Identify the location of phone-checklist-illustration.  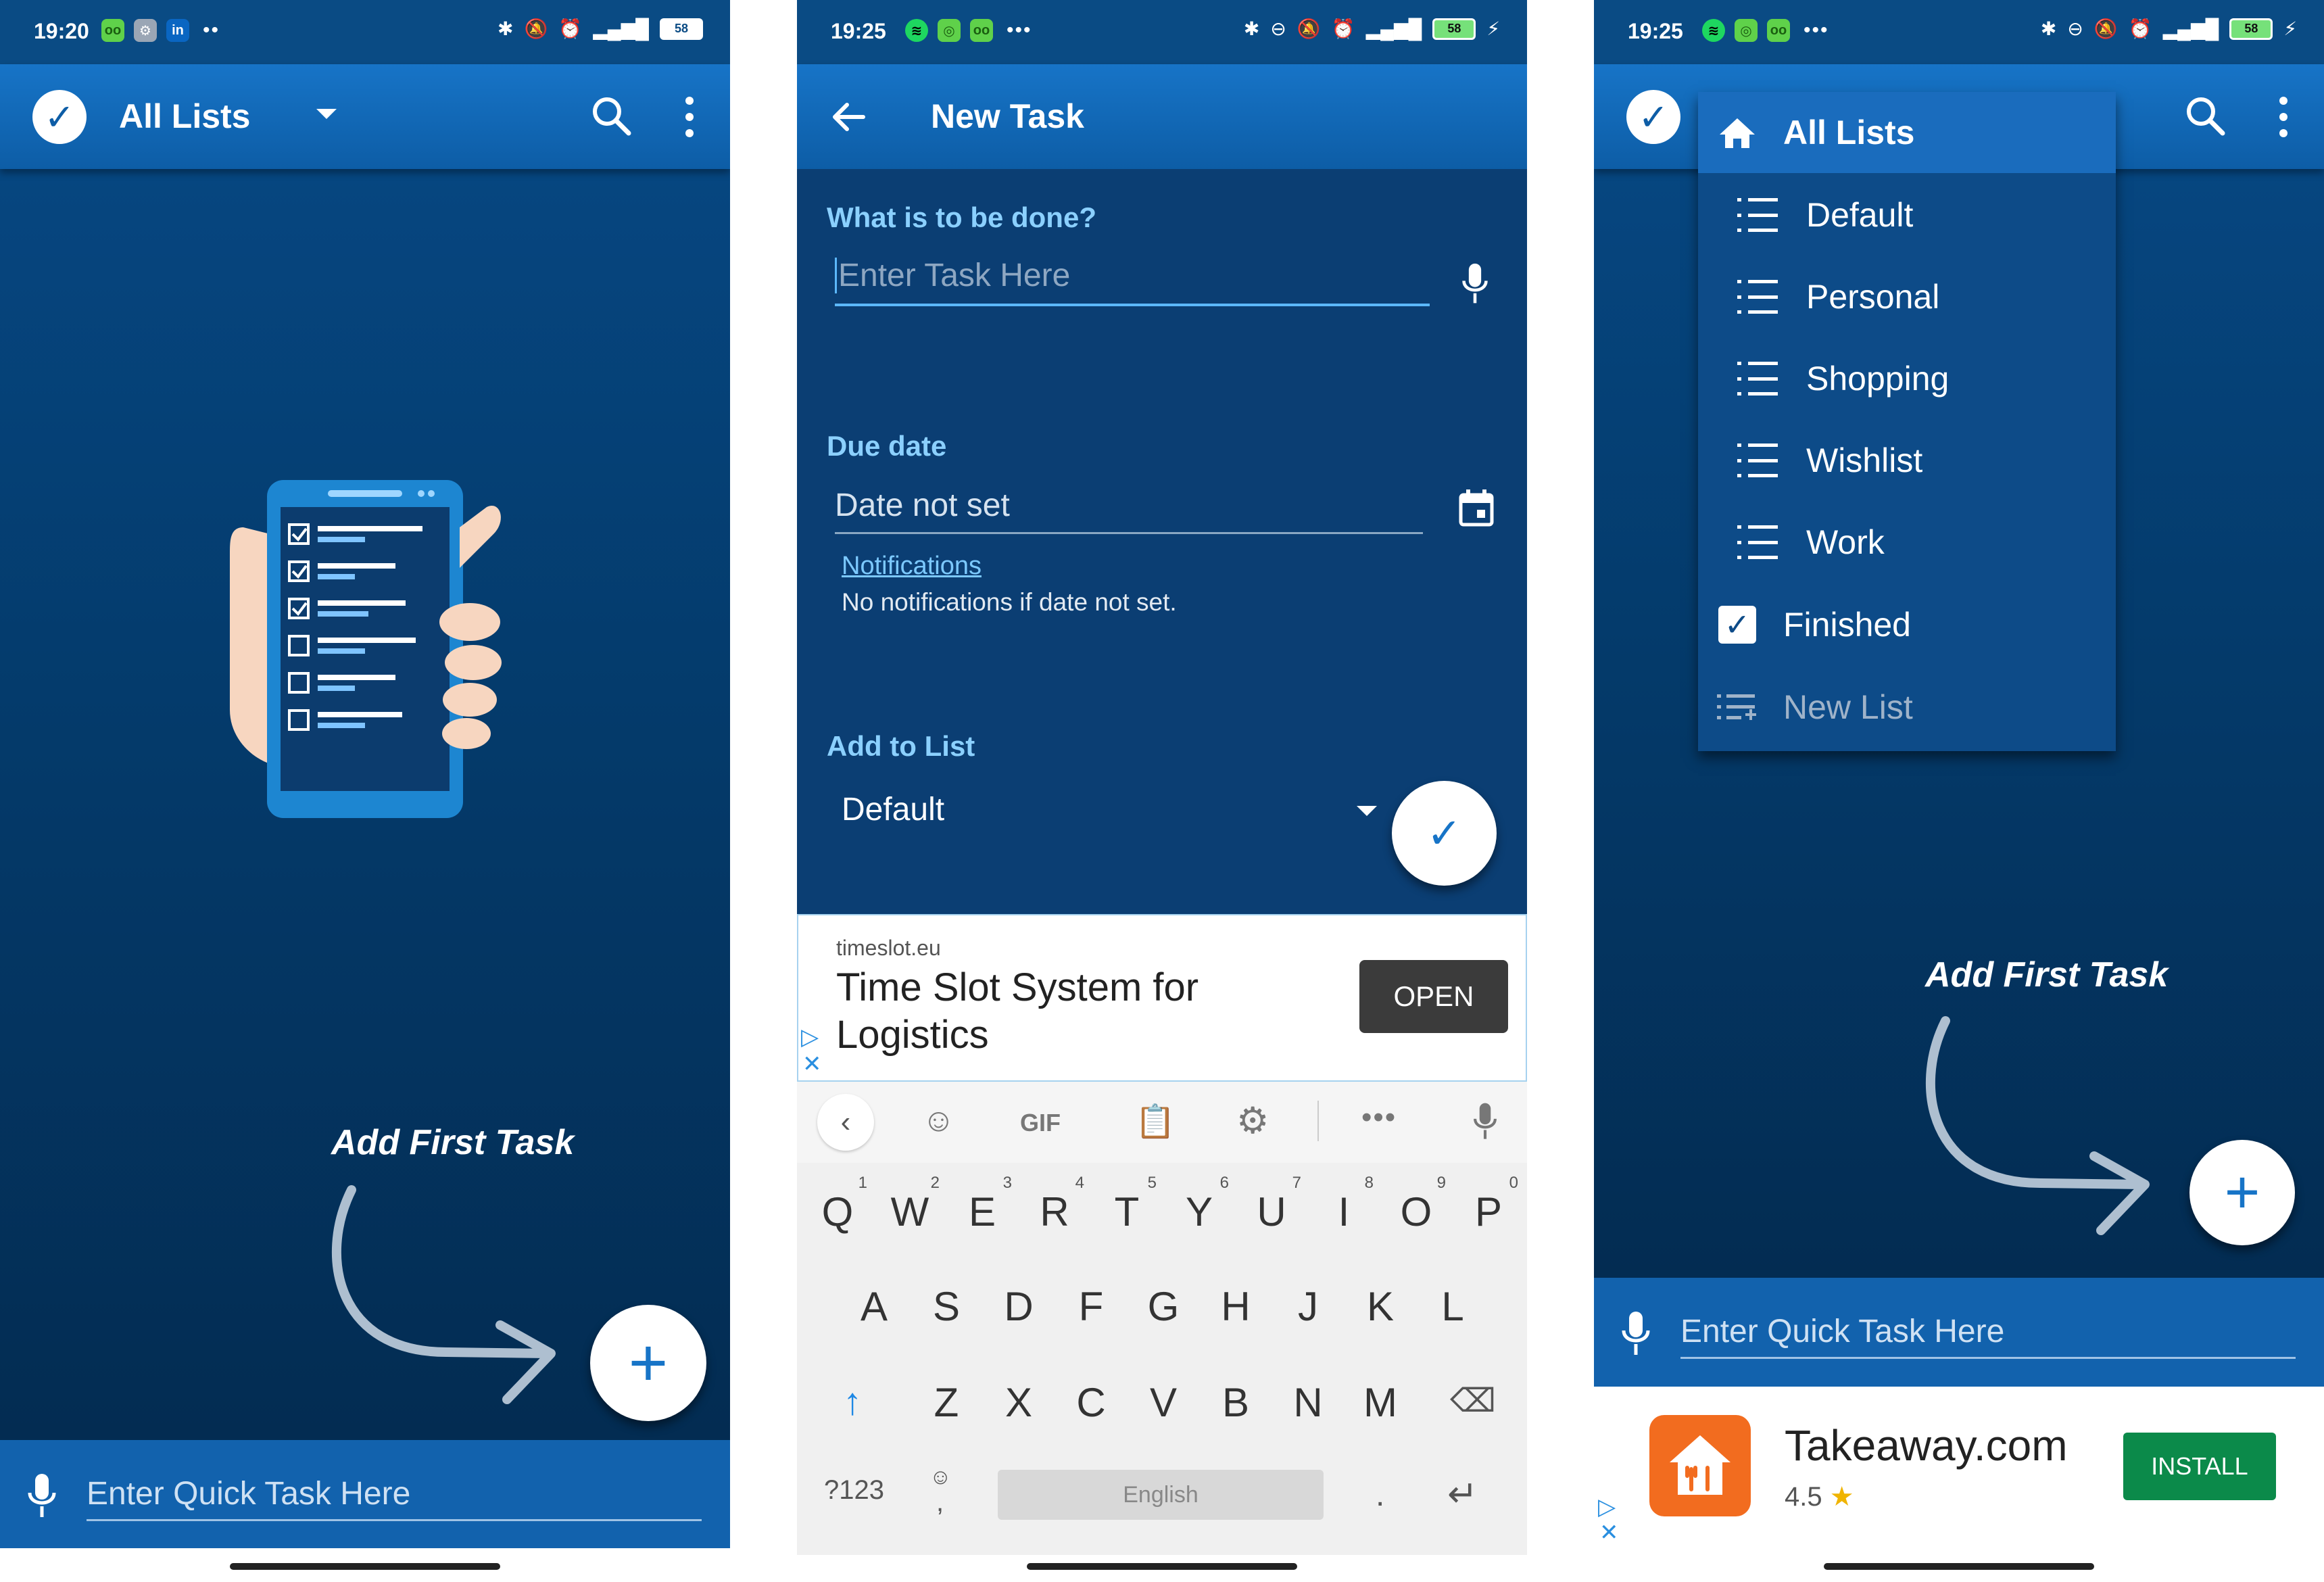
(366, 649).